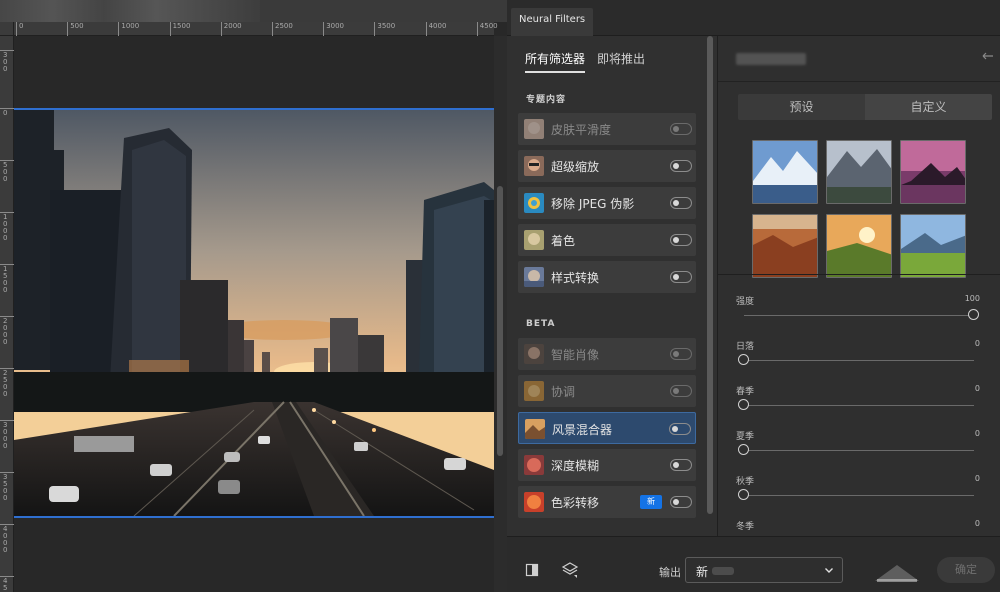 The image size is (1000, 592). Describe the element at coordinates (607, 502) in the screenshot. I see `filter-row: 色彩转移 新` at that location.